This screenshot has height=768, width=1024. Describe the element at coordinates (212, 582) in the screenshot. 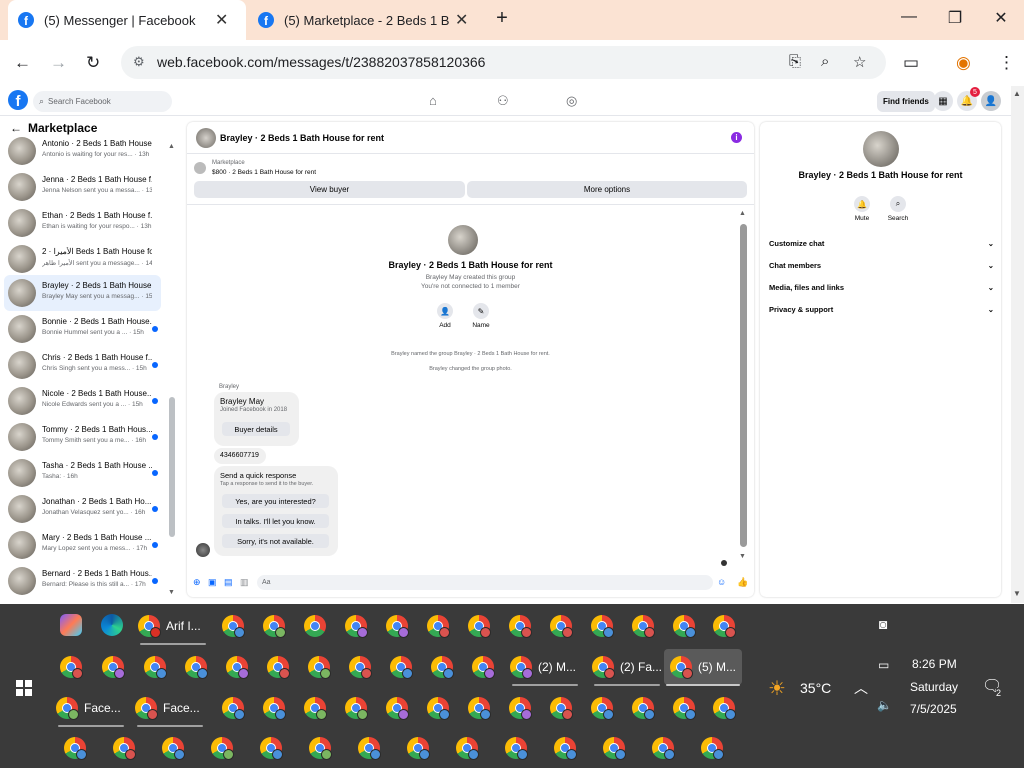

I see `image-icon: ▣` at that location.